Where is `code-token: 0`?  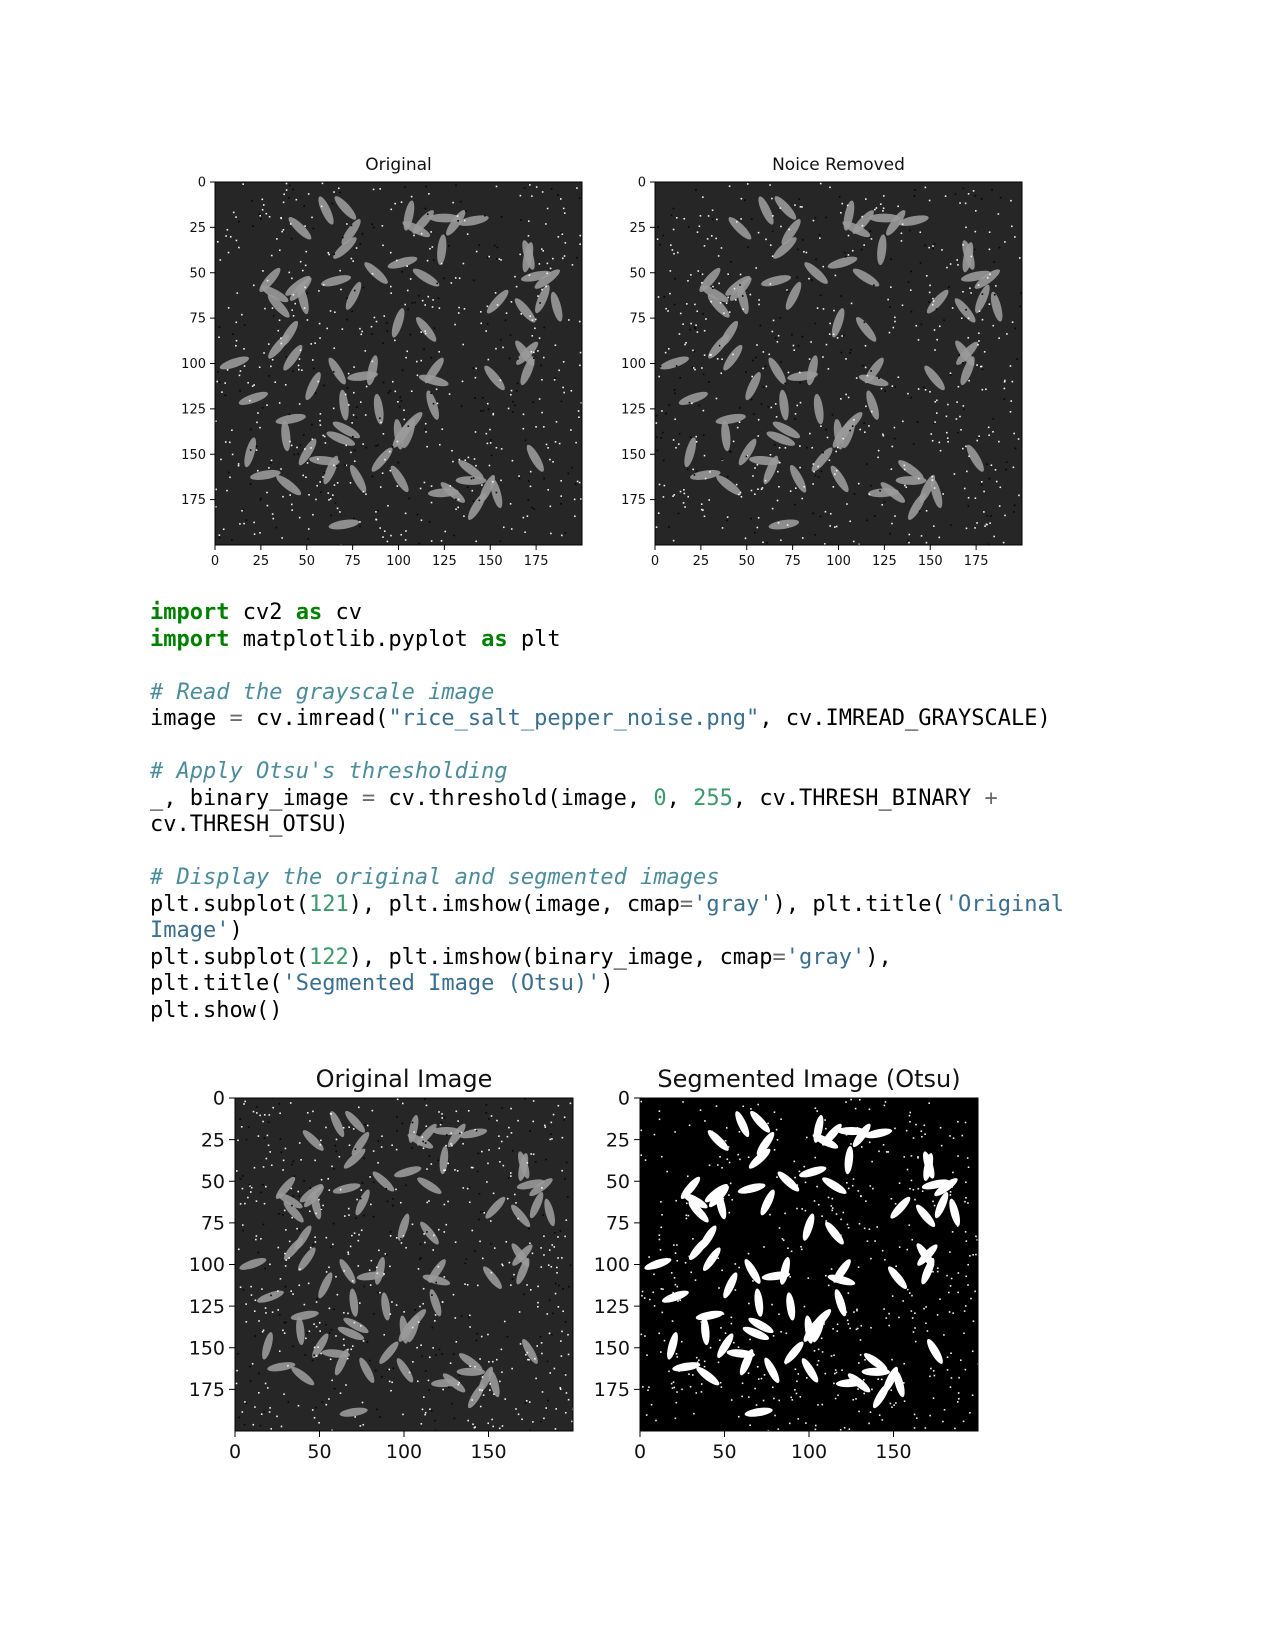
code-token: 0 is located at coordinates (660, 798).